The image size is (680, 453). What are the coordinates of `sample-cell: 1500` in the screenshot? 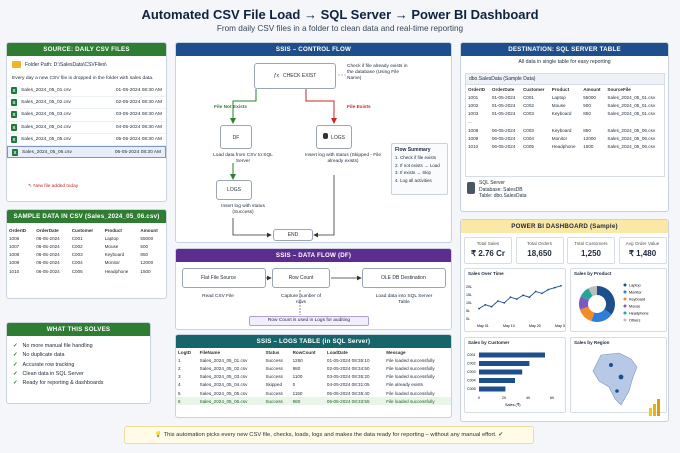 It's located at (145, 271).